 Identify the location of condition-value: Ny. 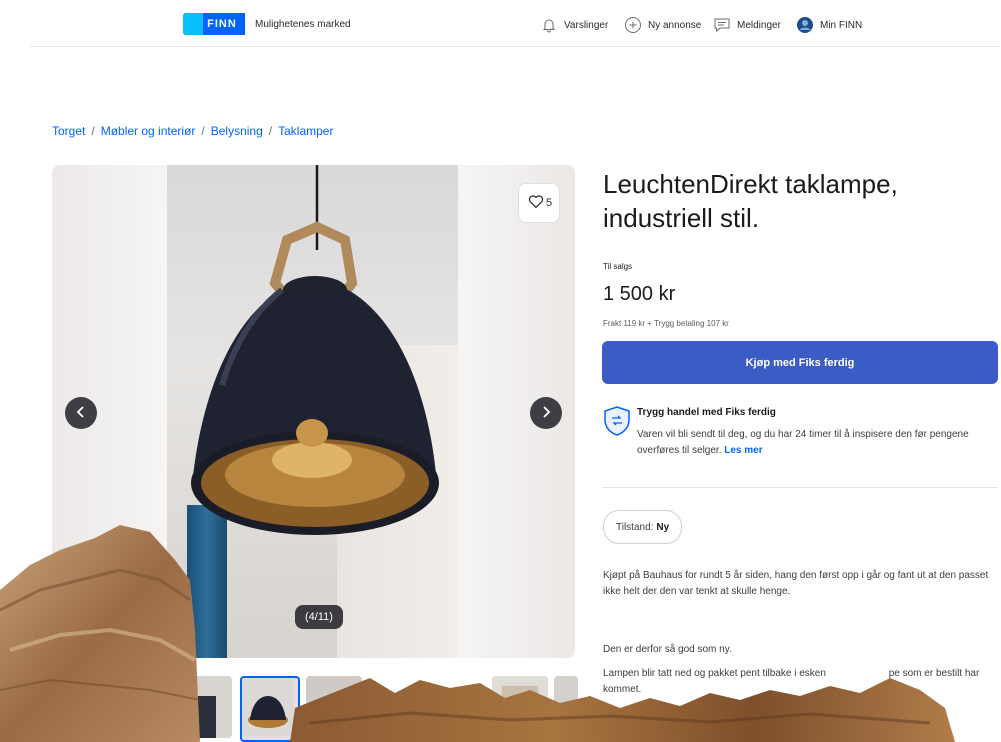
(663, 527).